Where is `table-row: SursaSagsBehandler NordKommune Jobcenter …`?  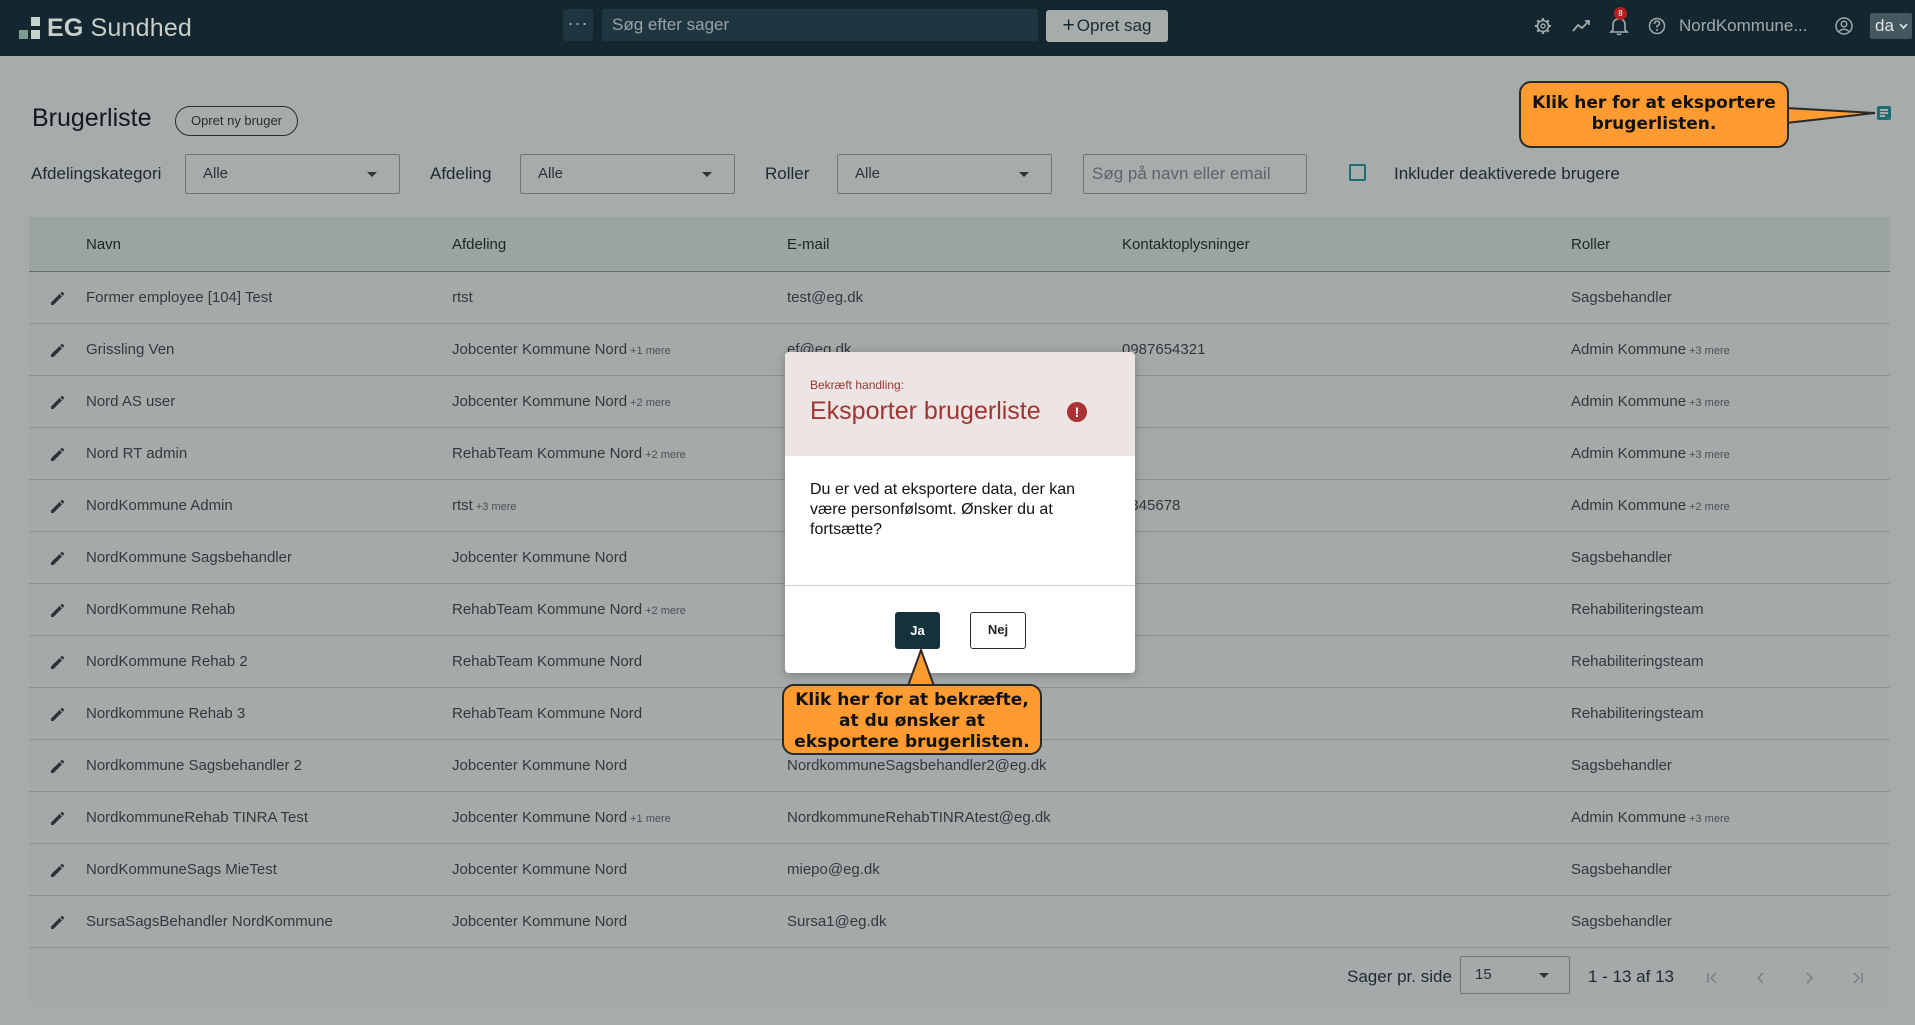
table-row: SursaSagsBehandler NordKommune Jobcenter … is located at coordinates (959, 922).